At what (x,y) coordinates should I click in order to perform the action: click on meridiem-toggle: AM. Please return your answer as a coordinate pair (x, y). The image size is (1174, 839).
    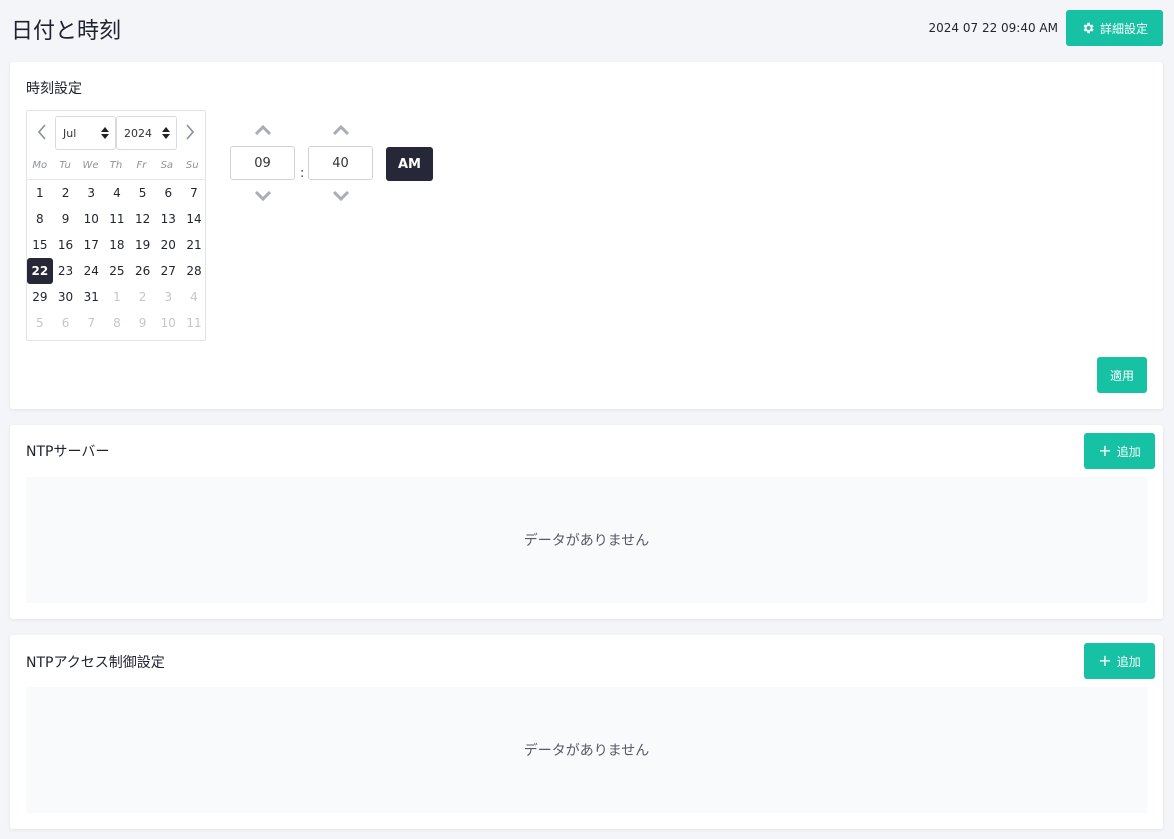
    Looking at the image, I should click on (409, 164).